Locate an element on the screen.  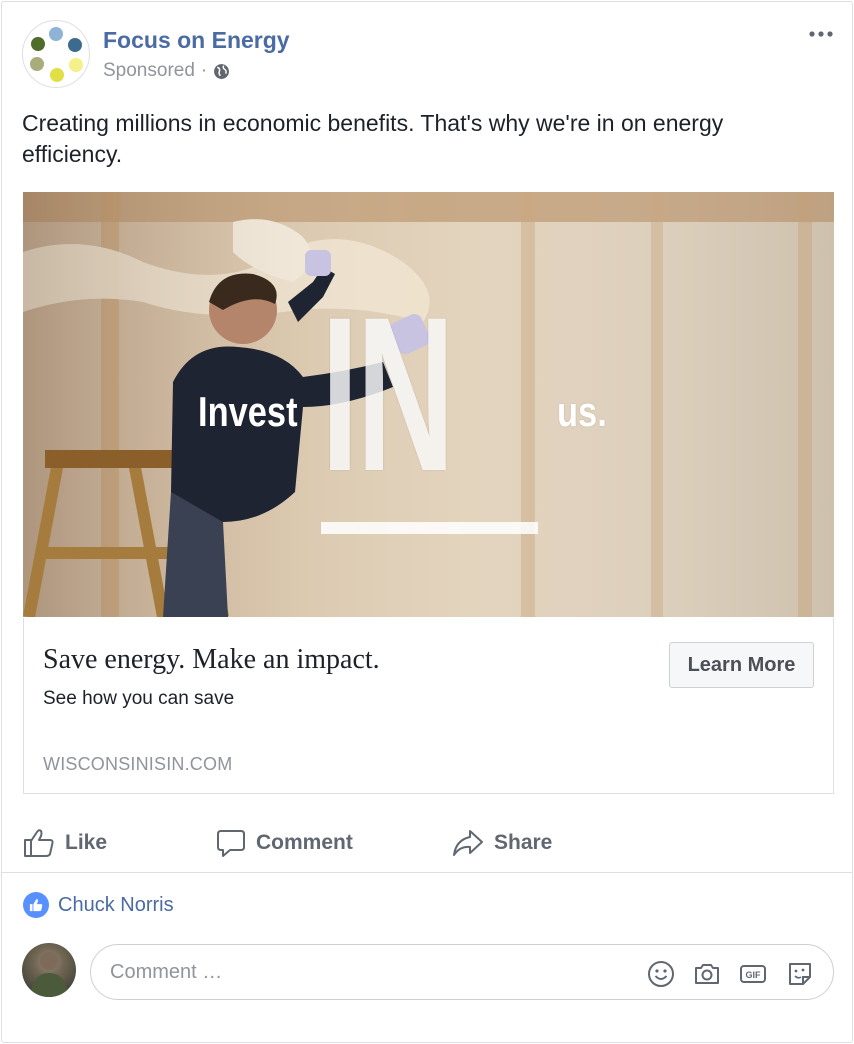
like-reaction-icon is located at coordinates (36, 905).